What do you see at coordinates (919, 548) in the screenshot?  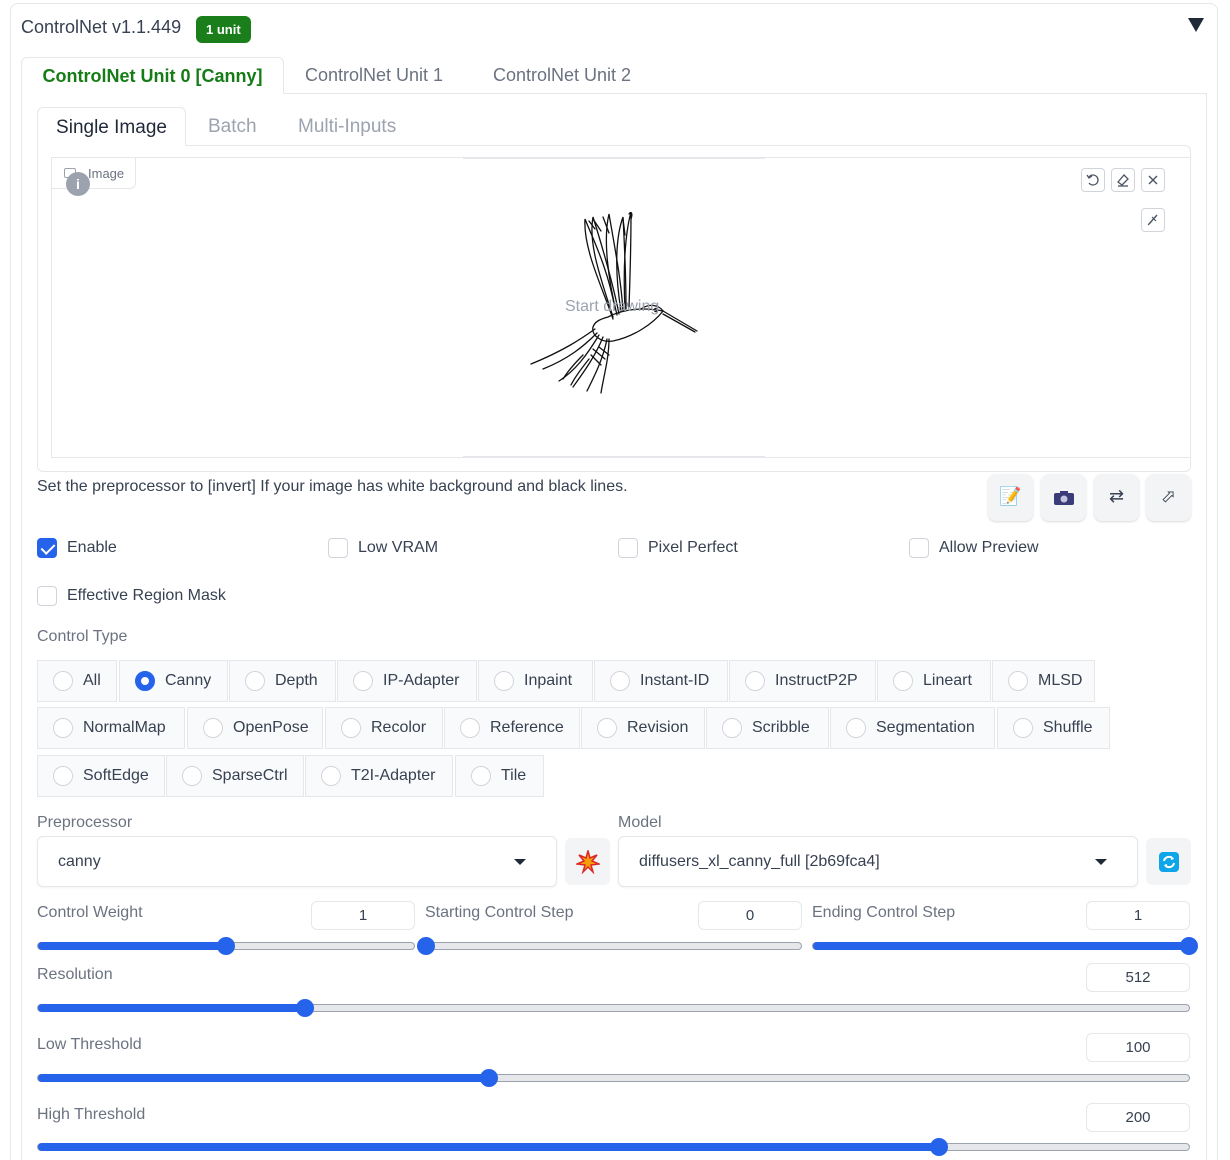 I see `allow-preview-checkbox` at bounding box center [919, 548].